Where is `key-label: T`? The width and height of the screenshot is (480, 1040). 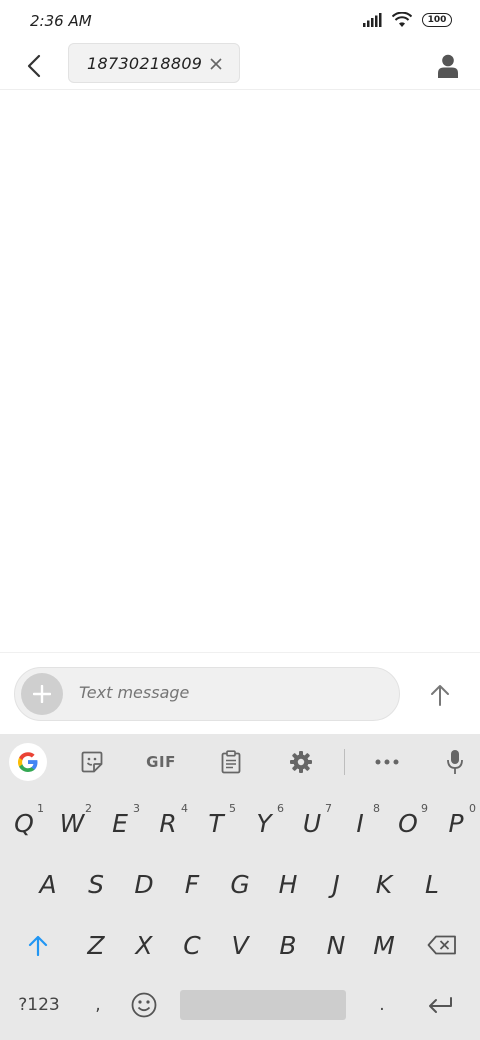
key-label: T is located at coordinates (216, 823).